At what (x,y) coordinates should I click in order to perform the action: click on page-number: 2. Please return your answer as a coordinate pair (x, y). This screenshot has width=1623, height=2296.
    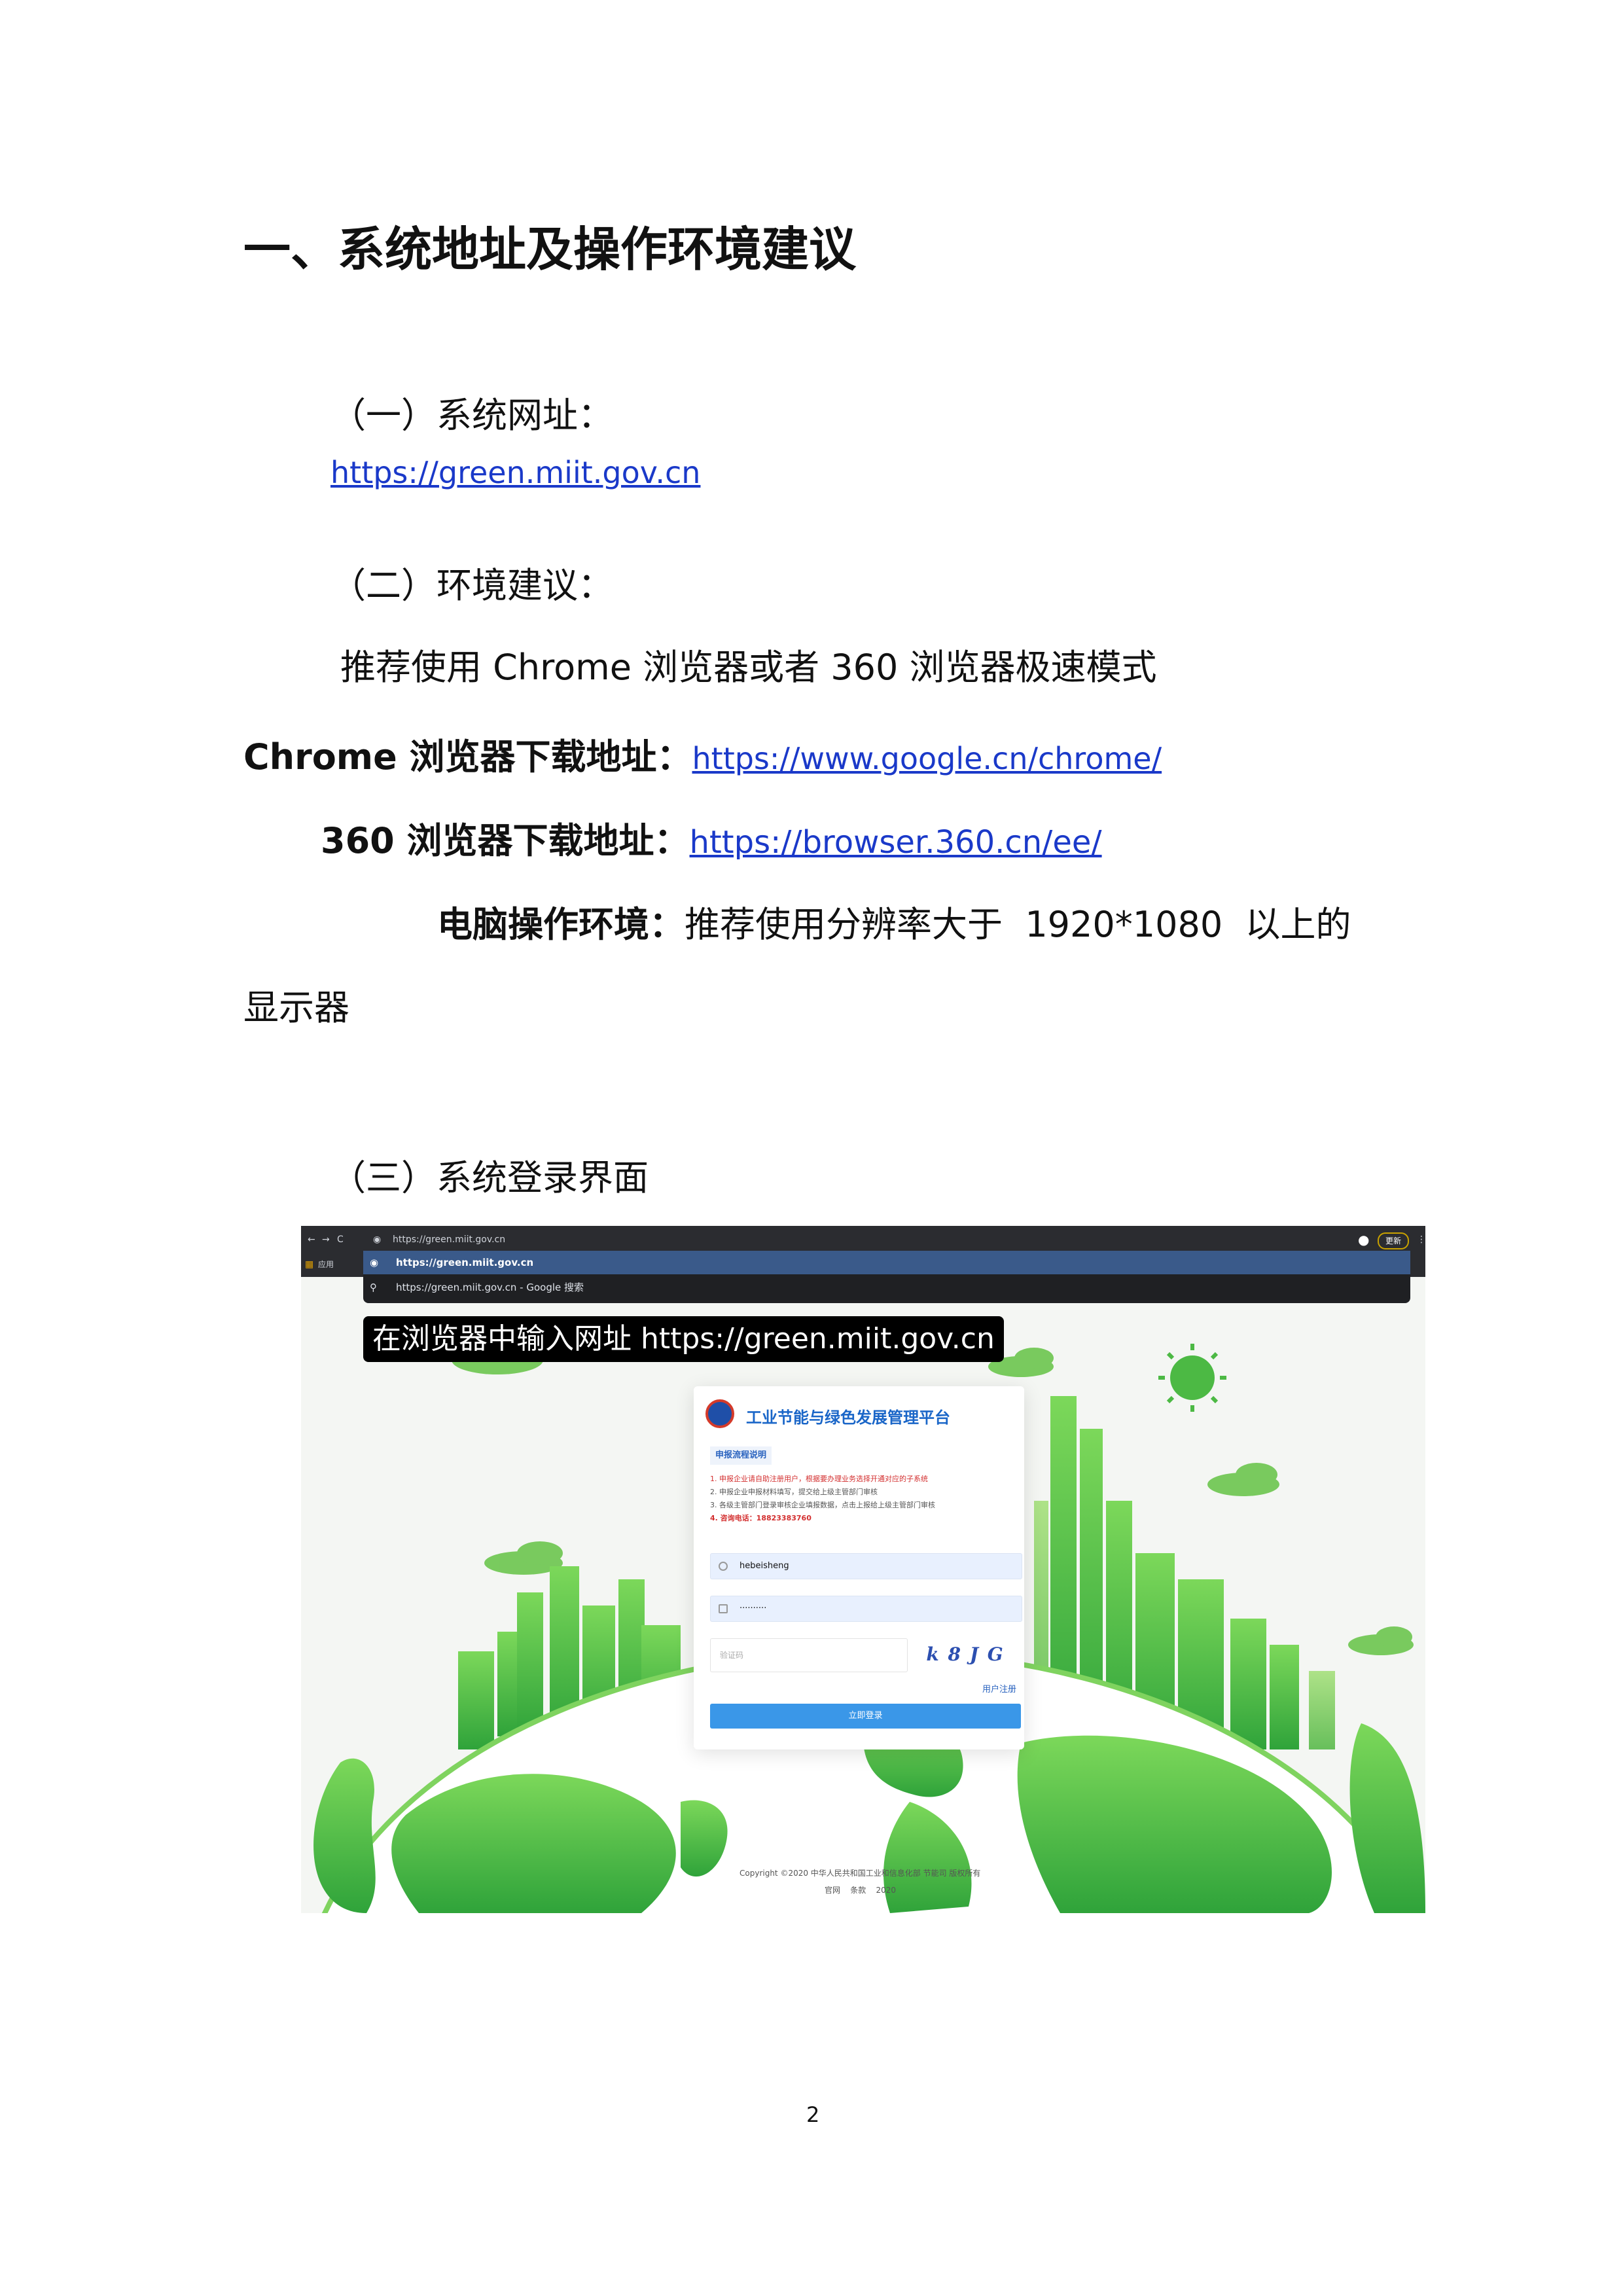
    Looking at the image, I should click on (813, 2114).